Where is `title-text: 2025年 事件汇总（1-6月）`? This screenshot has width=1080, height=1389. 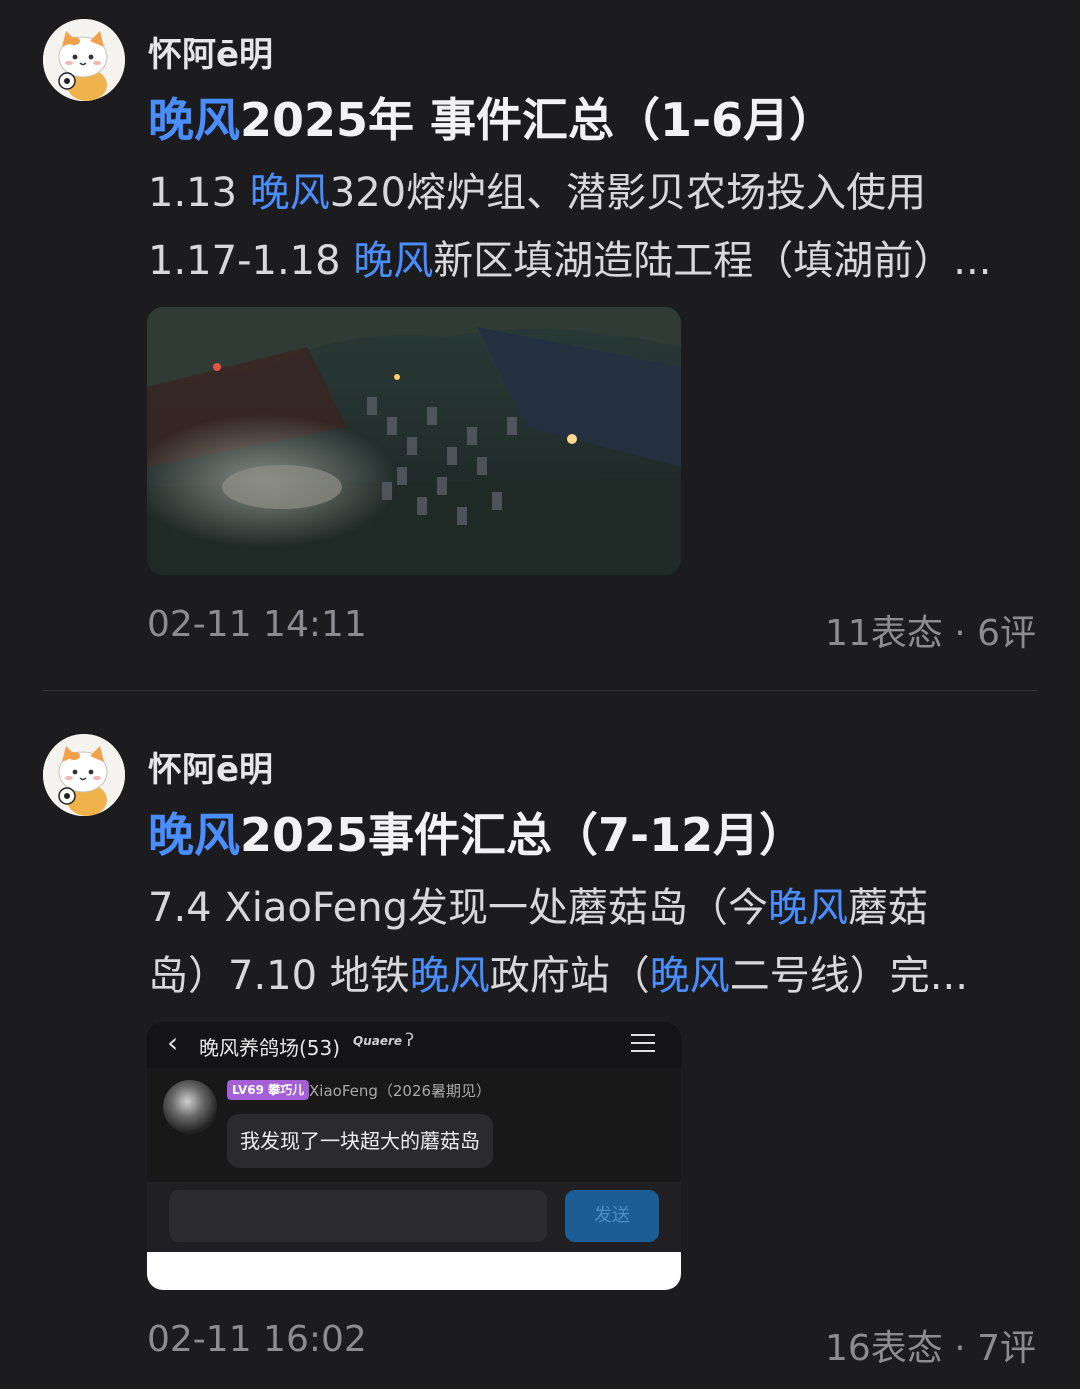
title-text: 2025年 事件汇总（1-6月） is located at coordinates (538, 120).